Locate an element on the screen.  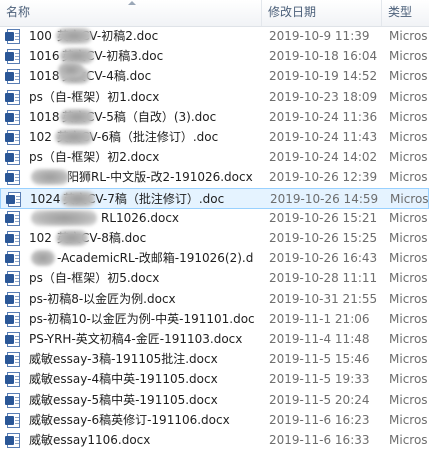
file-modified-date: 2019-10-24 11:43 is located at coordinates (323, 137).